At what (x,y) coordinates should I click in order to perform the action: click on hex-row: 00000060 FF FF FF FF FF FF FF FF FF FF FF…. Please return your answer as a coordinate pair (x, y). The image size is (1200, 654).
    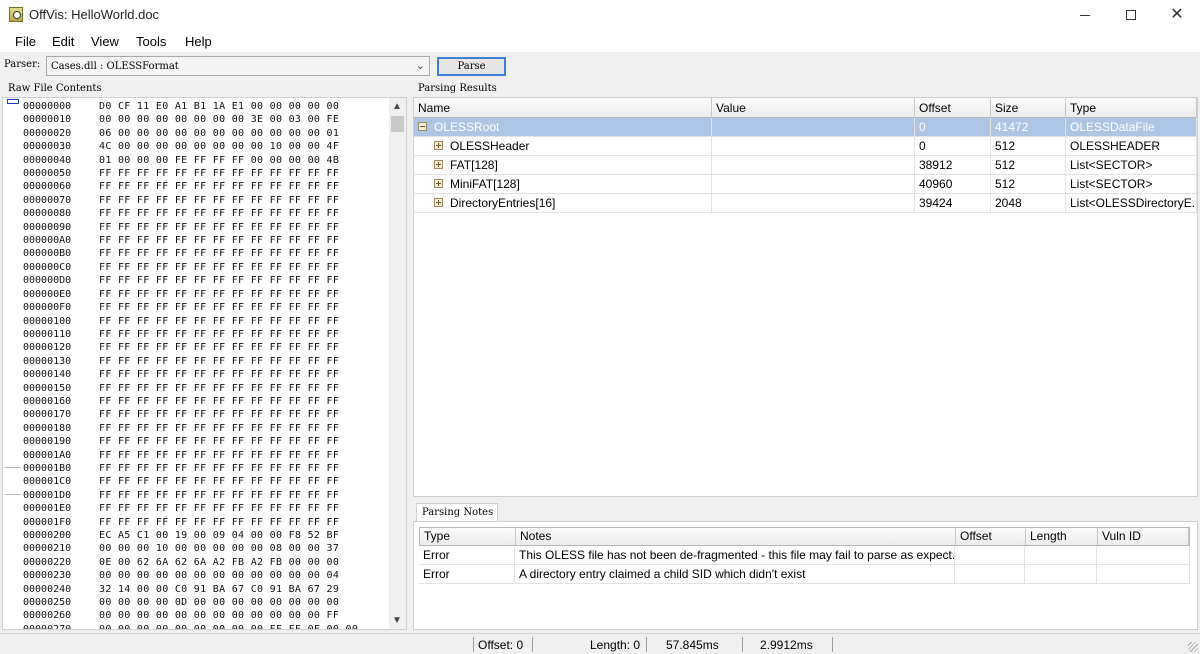
    Looking at the image, I should click on (190, 186).